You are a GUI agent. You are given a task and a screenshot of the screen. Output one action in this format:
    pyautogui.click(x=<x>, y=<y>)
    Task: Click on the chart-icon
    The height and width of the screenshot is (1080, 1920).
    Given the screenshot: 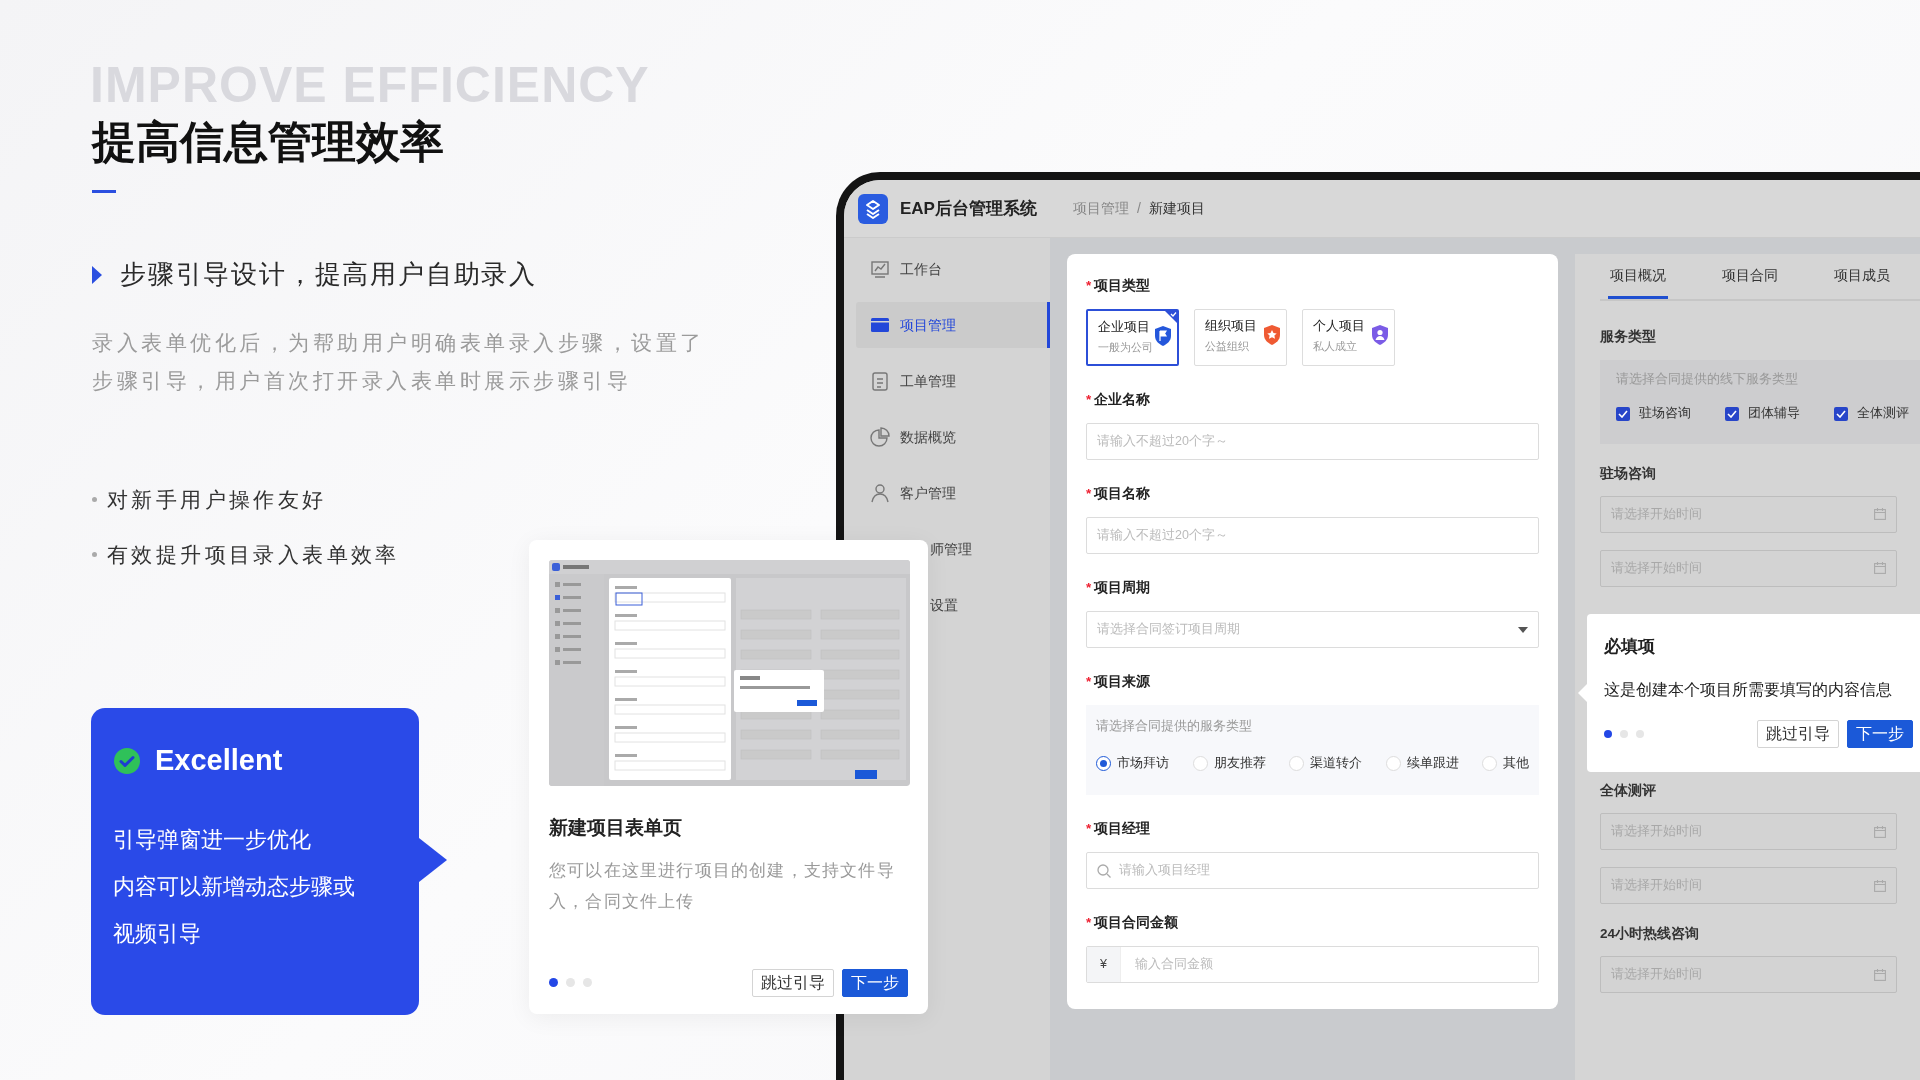 What is the action you would take?
    pyautogui.click(x=880, y=269)
    